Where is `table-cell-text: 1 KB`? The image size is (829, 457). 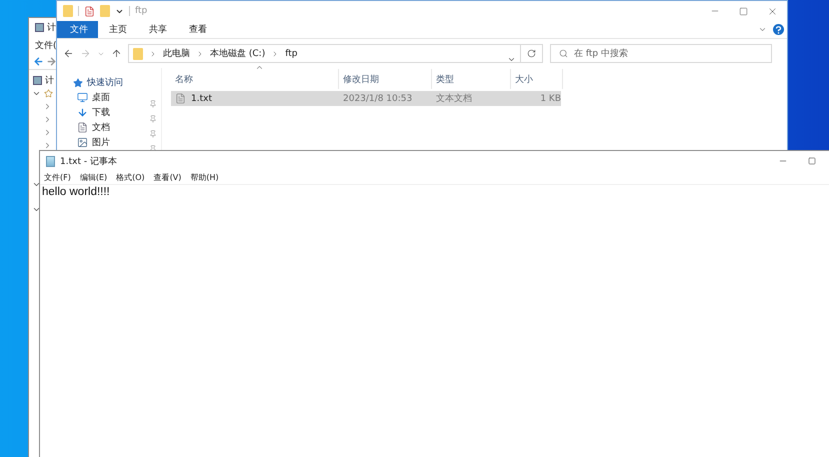 table-cell-text: 1 KB is located at coordinates (550, 99).